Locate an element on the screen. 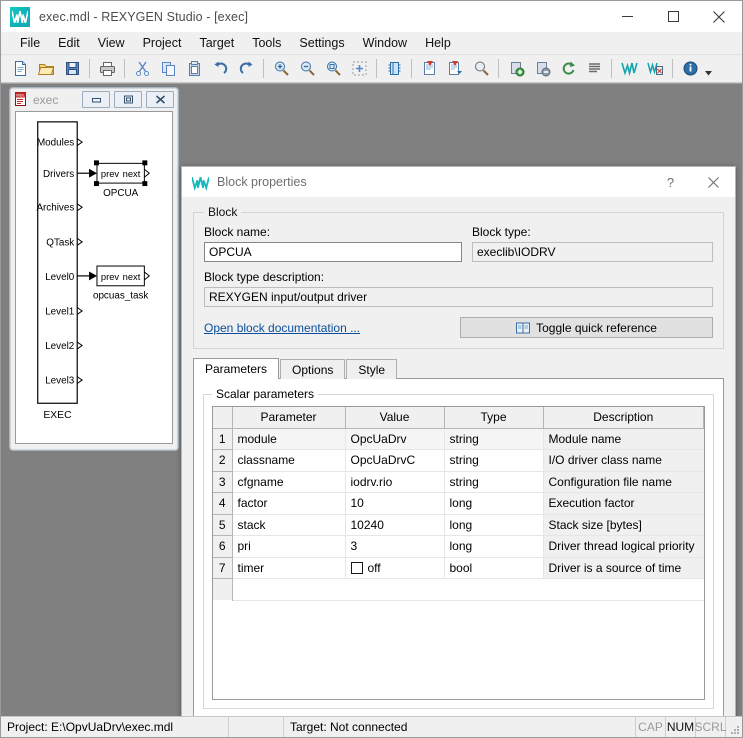  cell-value: iodrv.rio is located at coordinates (395, 482).